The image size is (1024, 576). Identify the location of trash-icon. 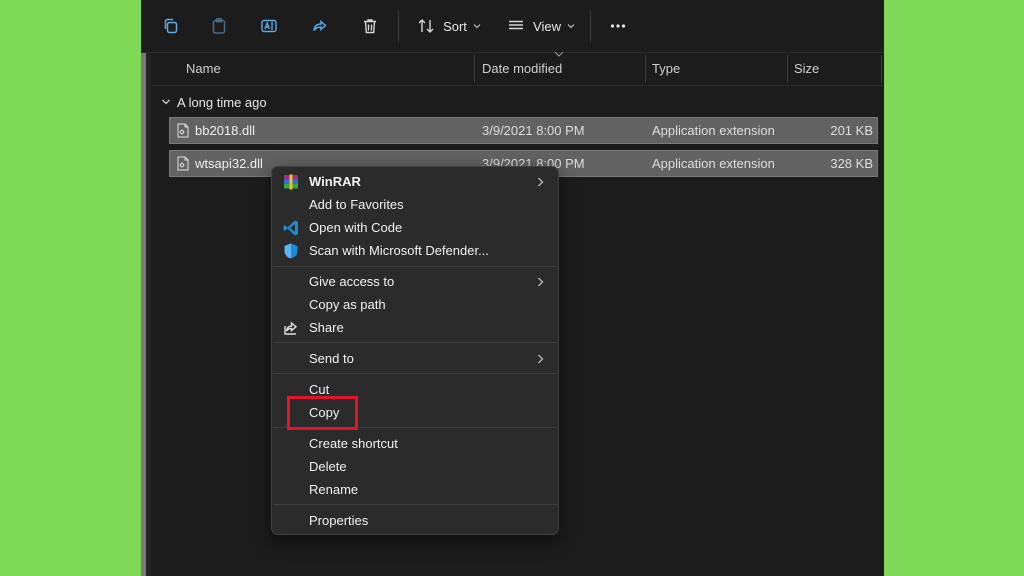
(370, 26).